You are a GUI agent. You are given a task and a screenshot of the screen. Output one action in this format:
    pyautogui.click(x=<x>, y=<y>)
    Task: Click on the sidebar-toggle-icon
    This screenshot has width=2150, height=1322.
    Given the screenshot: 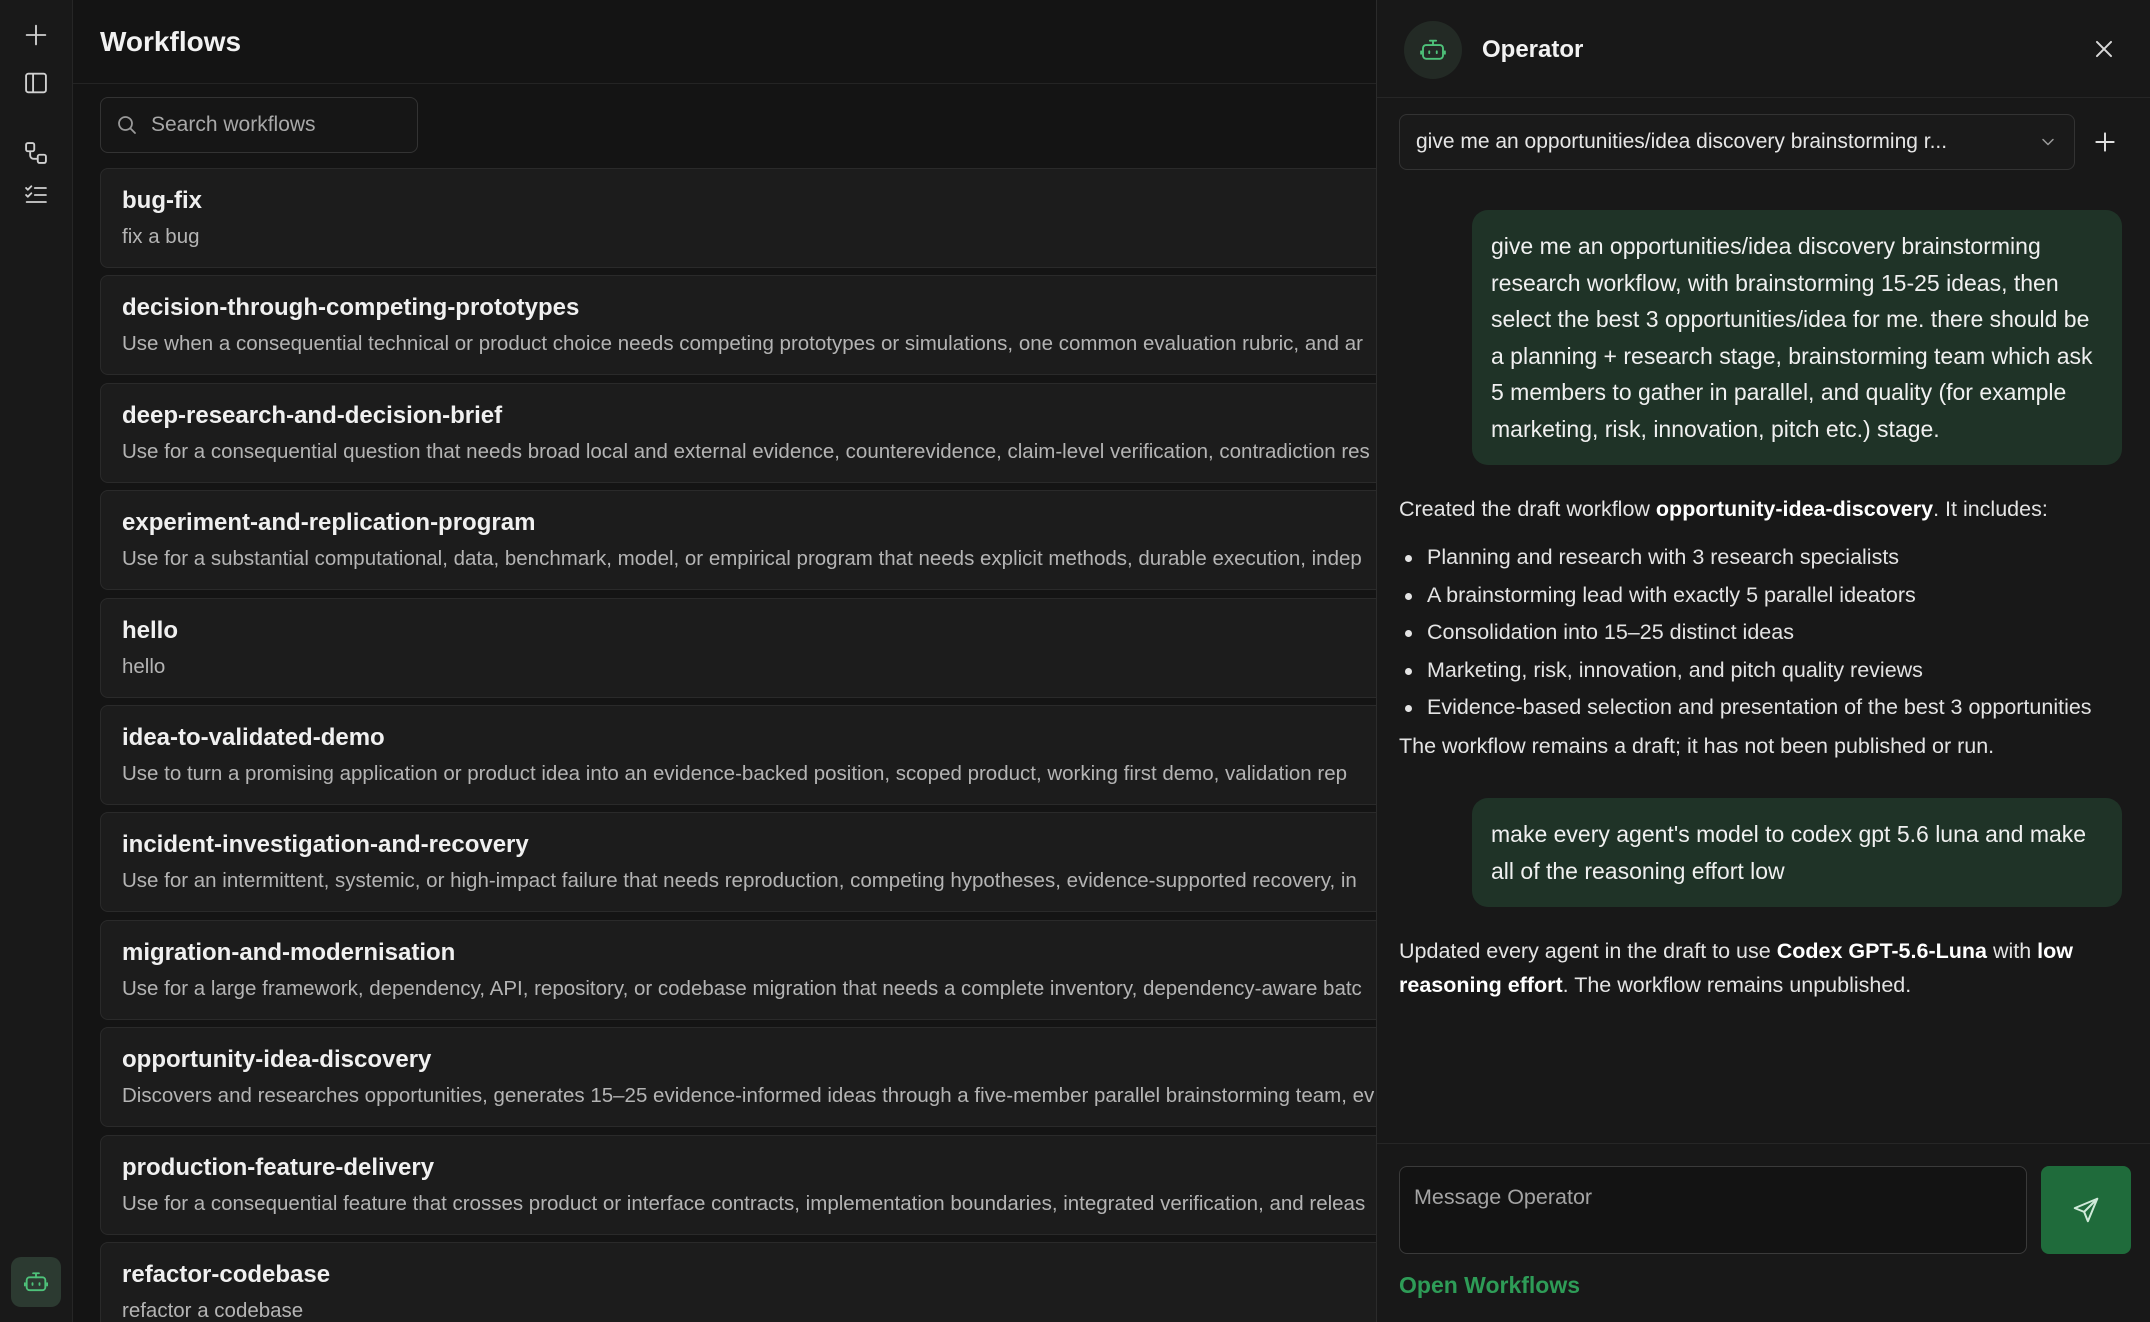 What is the action you would take?
    pyautogui.click(x=36, y=83)
    